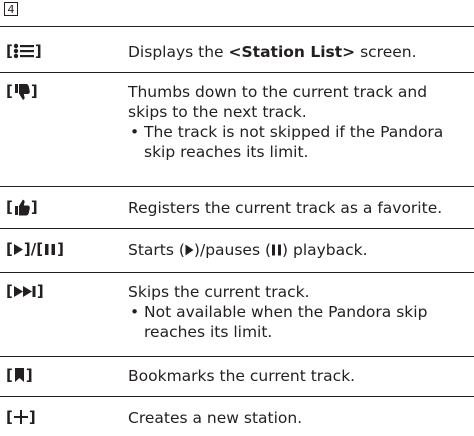 Image resolution: width=474 pixels, height=436 pixels. Describe the element at coordinates (25, 291) in the screenshot. I see `skip-icon: [ ]` at that location.